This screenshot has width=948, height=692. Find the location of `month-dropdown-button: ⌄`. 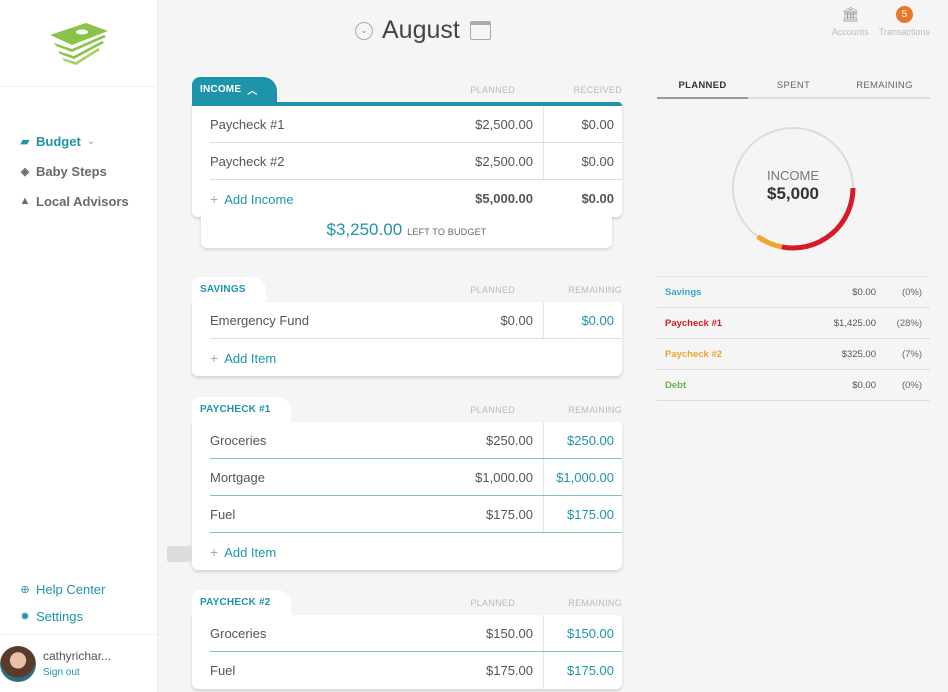

month-dropdown-button: ⌄ is located at coordinates (364, 30).